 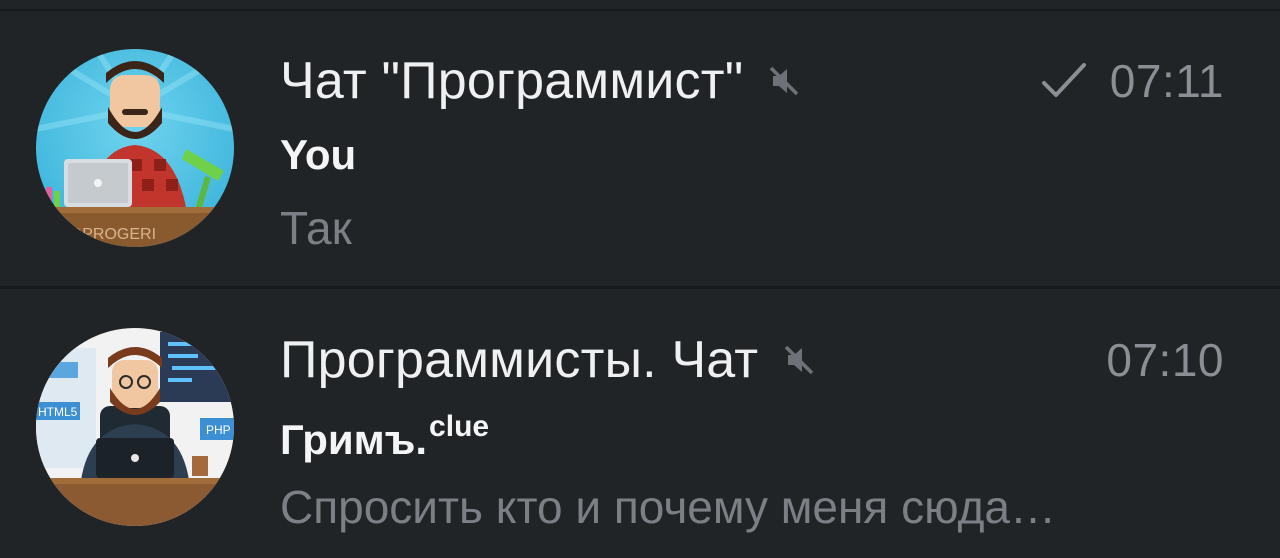 What do you see at coordinates (1165, 360) in the screenshot?
I see `chat-time: 07:10` at bounding box center [1165, 360].